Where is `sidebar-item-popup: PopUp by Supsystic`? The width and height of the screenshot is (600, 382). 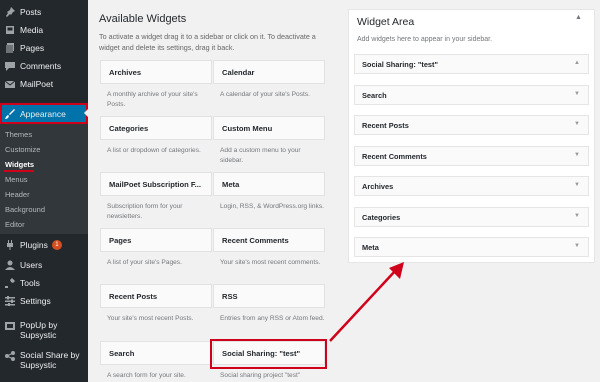 sidebar-item-popup: PopUp by Supsystic is located at coordinates (44, 332).